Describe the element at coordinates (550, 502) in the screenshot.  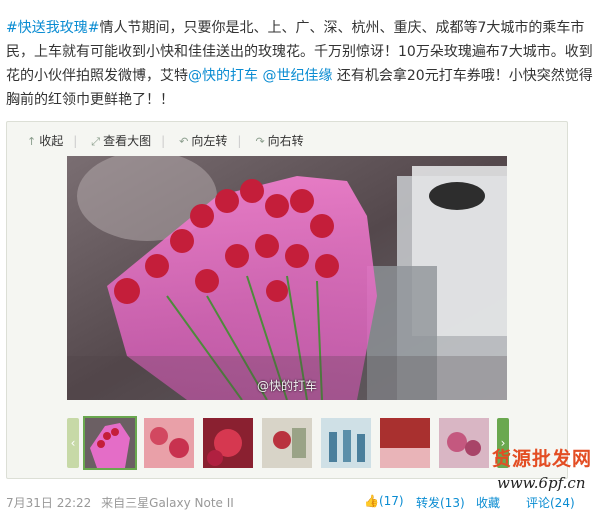
I see `comment-button: 评论(24)` at that location.